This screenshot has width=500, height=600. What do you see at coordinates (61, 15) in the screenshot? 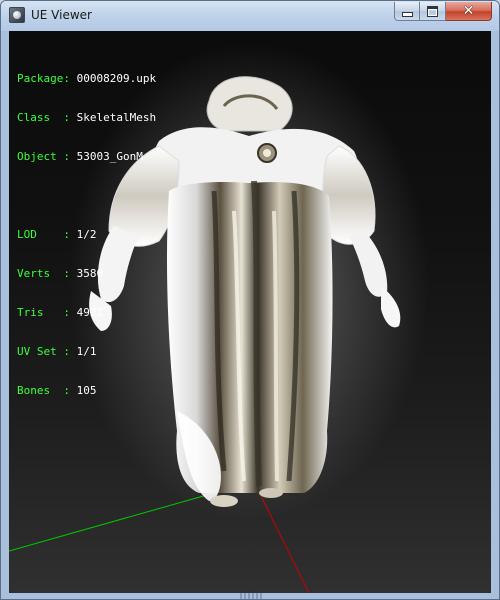
I see `window-title: UE Viewer` at bounding box center [61, 15].